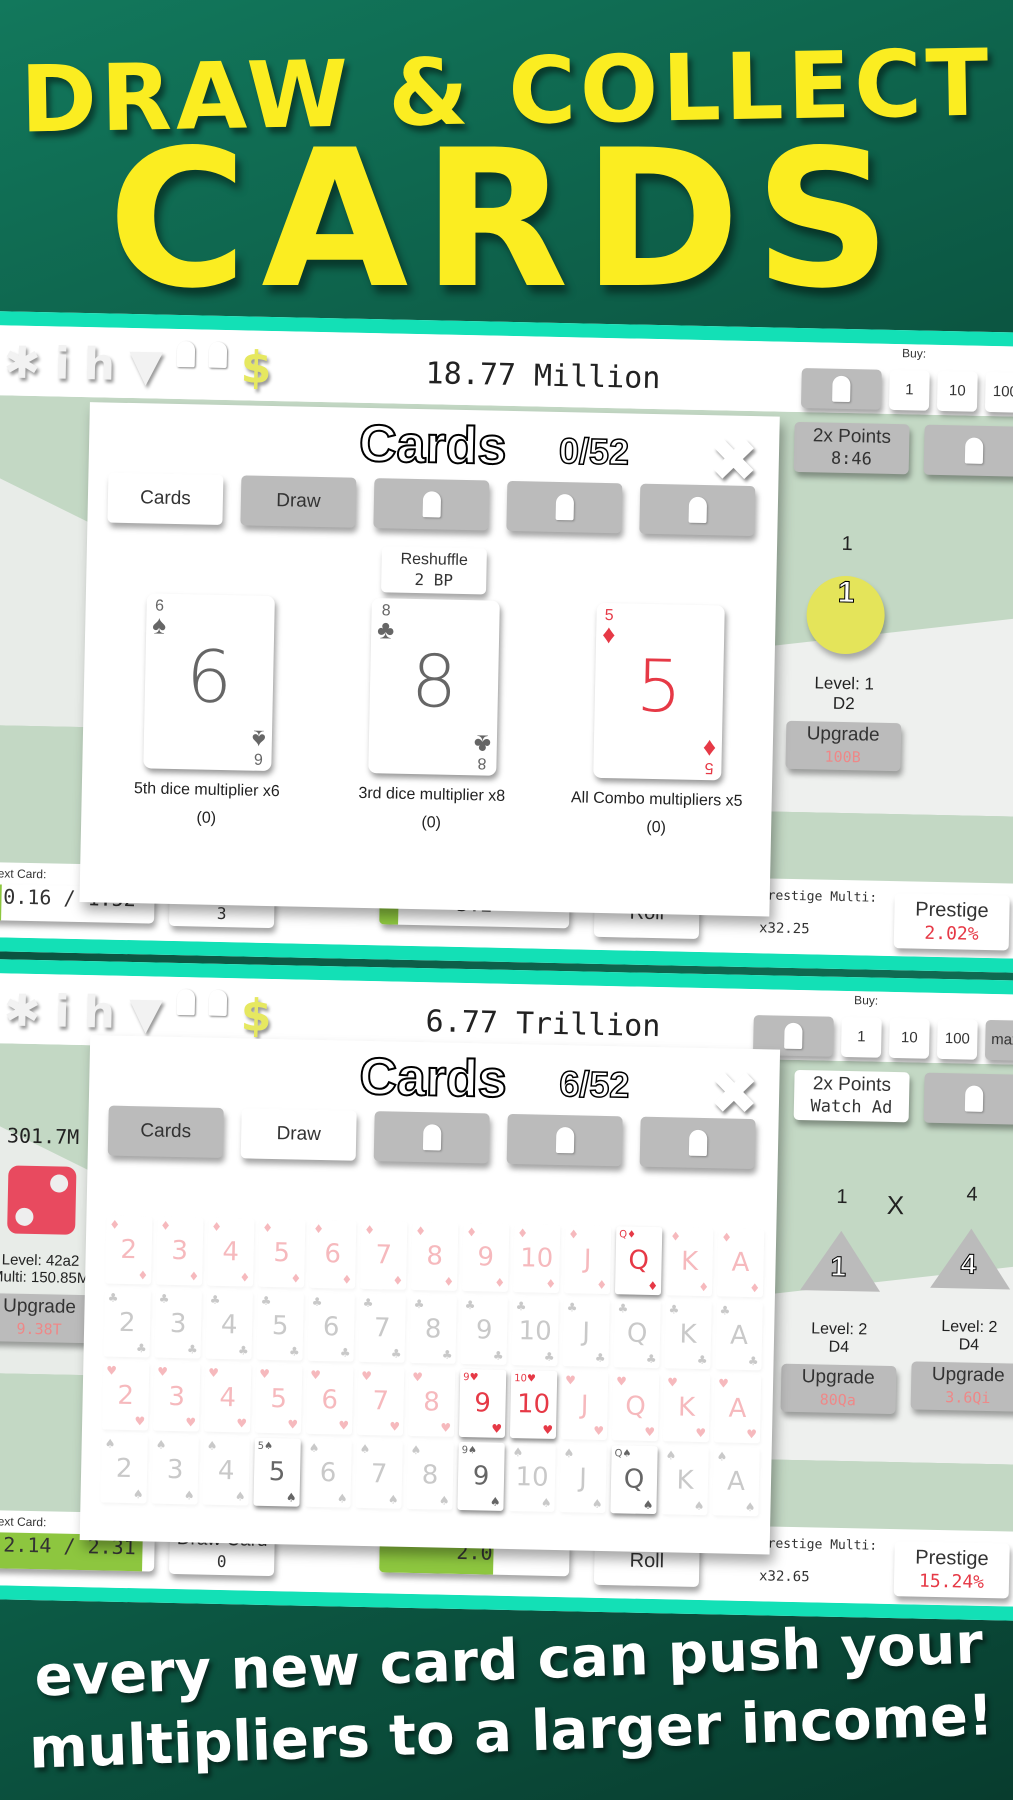 Image resolution: width=1013 pixels, height=1800 pixels. What do you see at coordinates (686, 1408) in the screenshot?
I see `collection-card: ♥ K ♥` at bounding box center [686, 1408].